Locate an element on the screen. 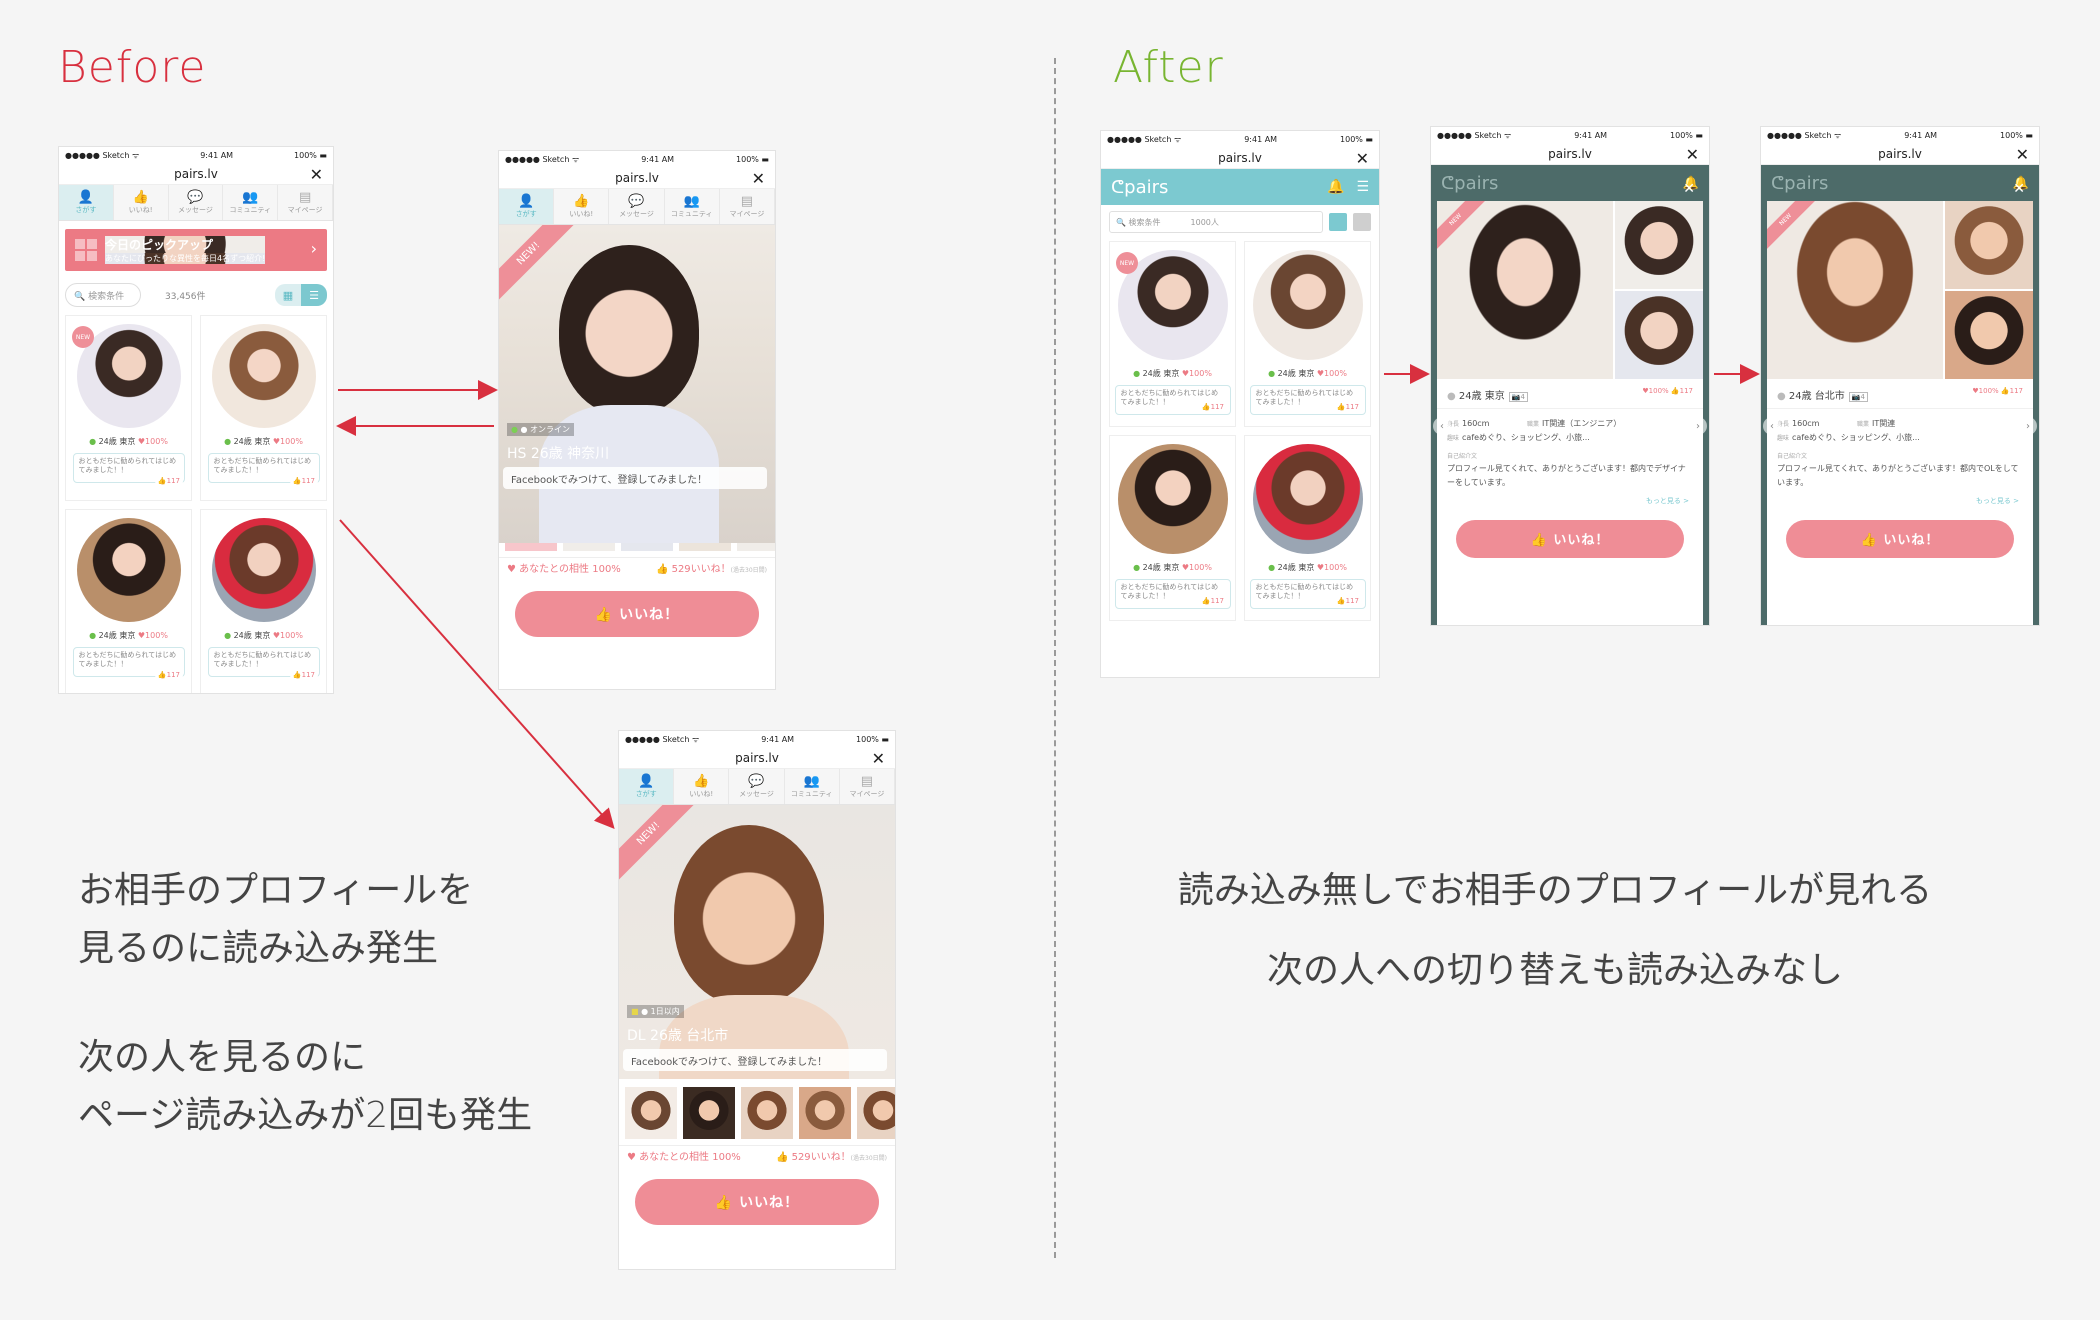  grid-view-icon is located at coordinates (1338, 222).